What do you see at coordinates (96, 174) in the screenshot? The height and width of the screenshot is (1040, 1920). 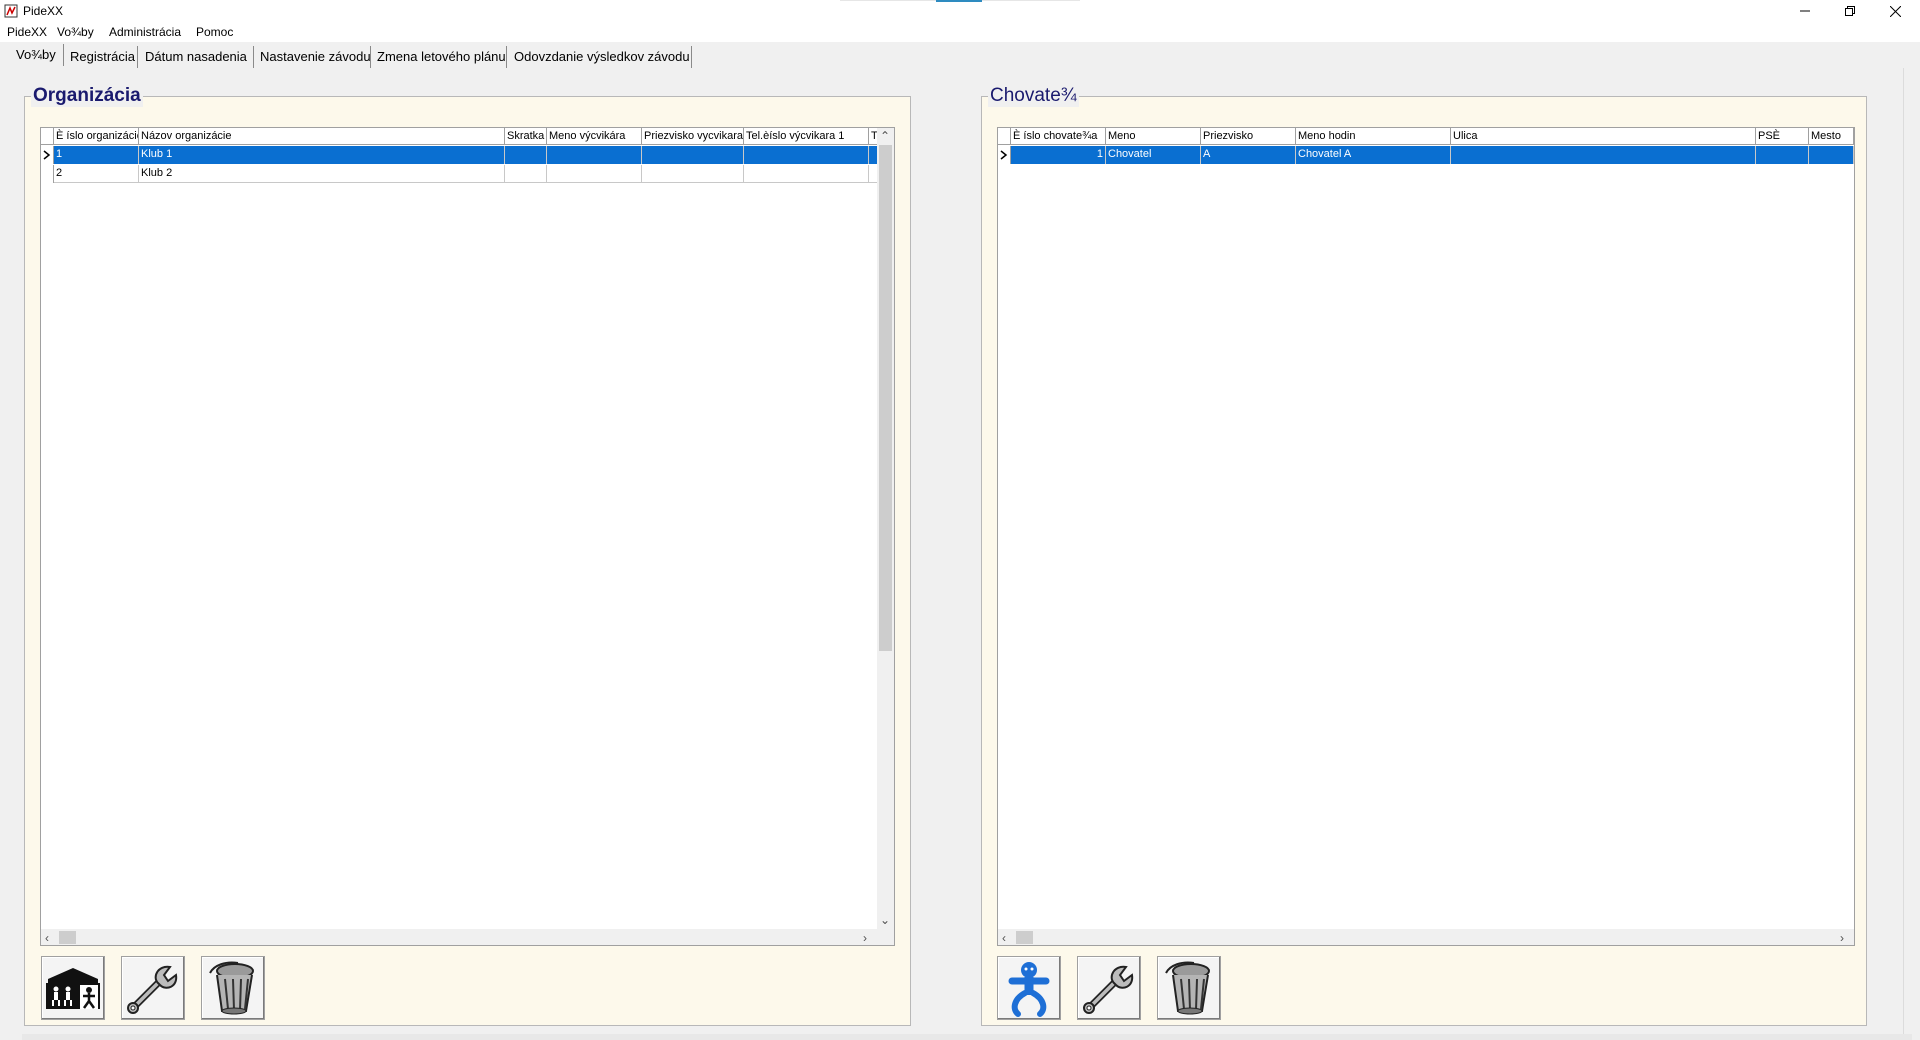 I see `table-cell: 2` at bounding box center [96, 174].